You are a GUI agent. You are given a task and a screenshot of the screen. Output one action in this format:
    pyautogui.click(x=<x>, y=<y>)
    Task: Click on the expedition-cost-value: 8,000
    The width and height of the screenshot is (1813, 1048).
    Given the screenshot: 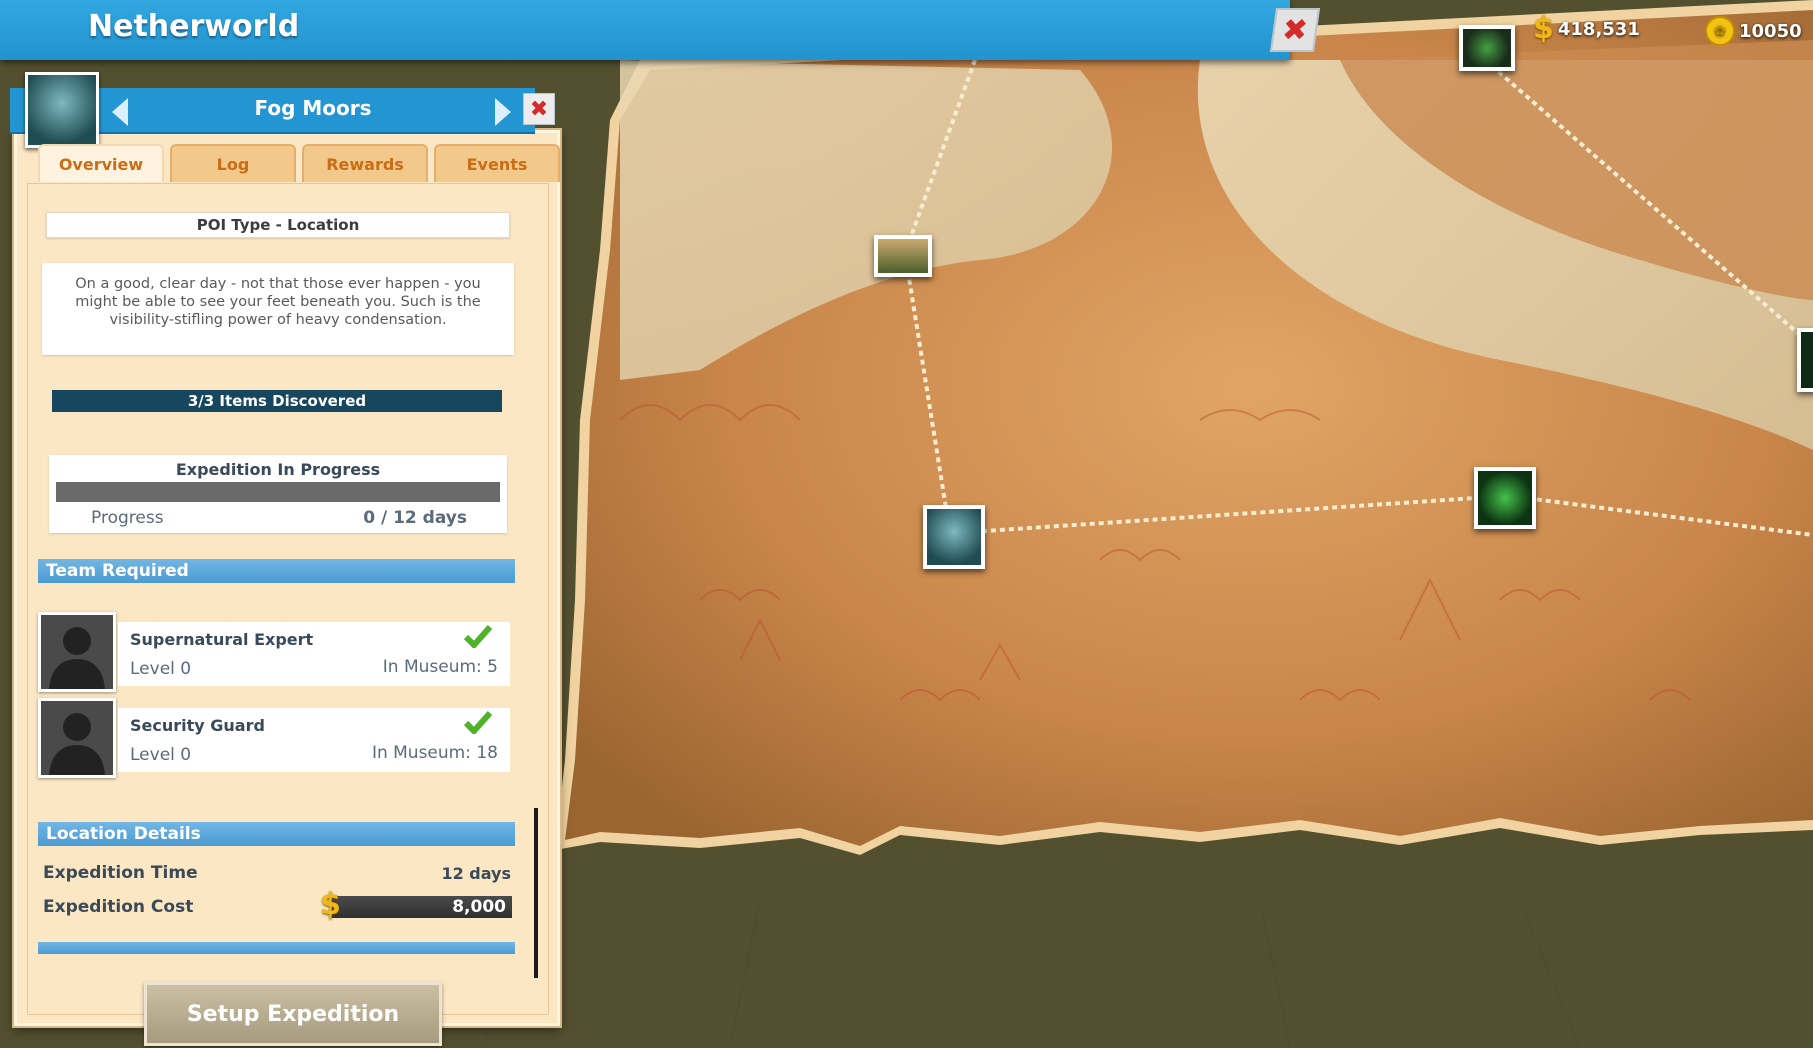 What is the action you would take?
    pyautogui.click(x=421, y=907)
    